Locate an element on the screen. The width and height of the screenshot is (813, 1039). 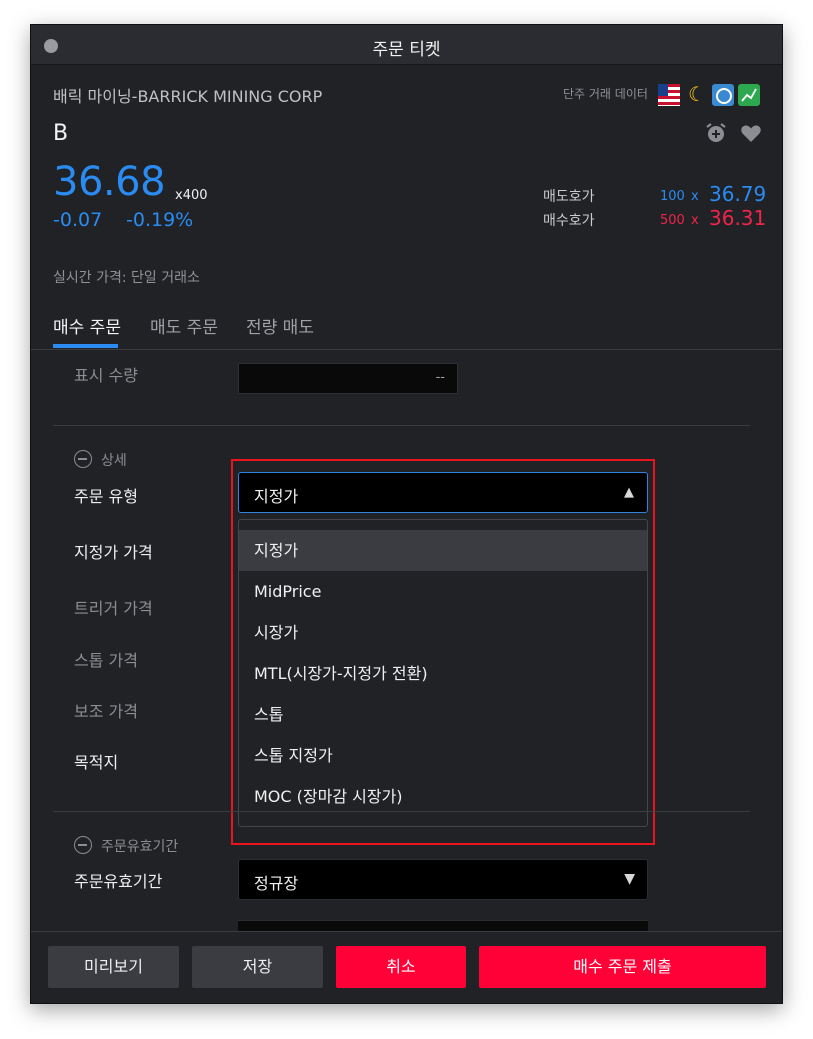
alarm-add-icon is located at coordinates (716, 133).